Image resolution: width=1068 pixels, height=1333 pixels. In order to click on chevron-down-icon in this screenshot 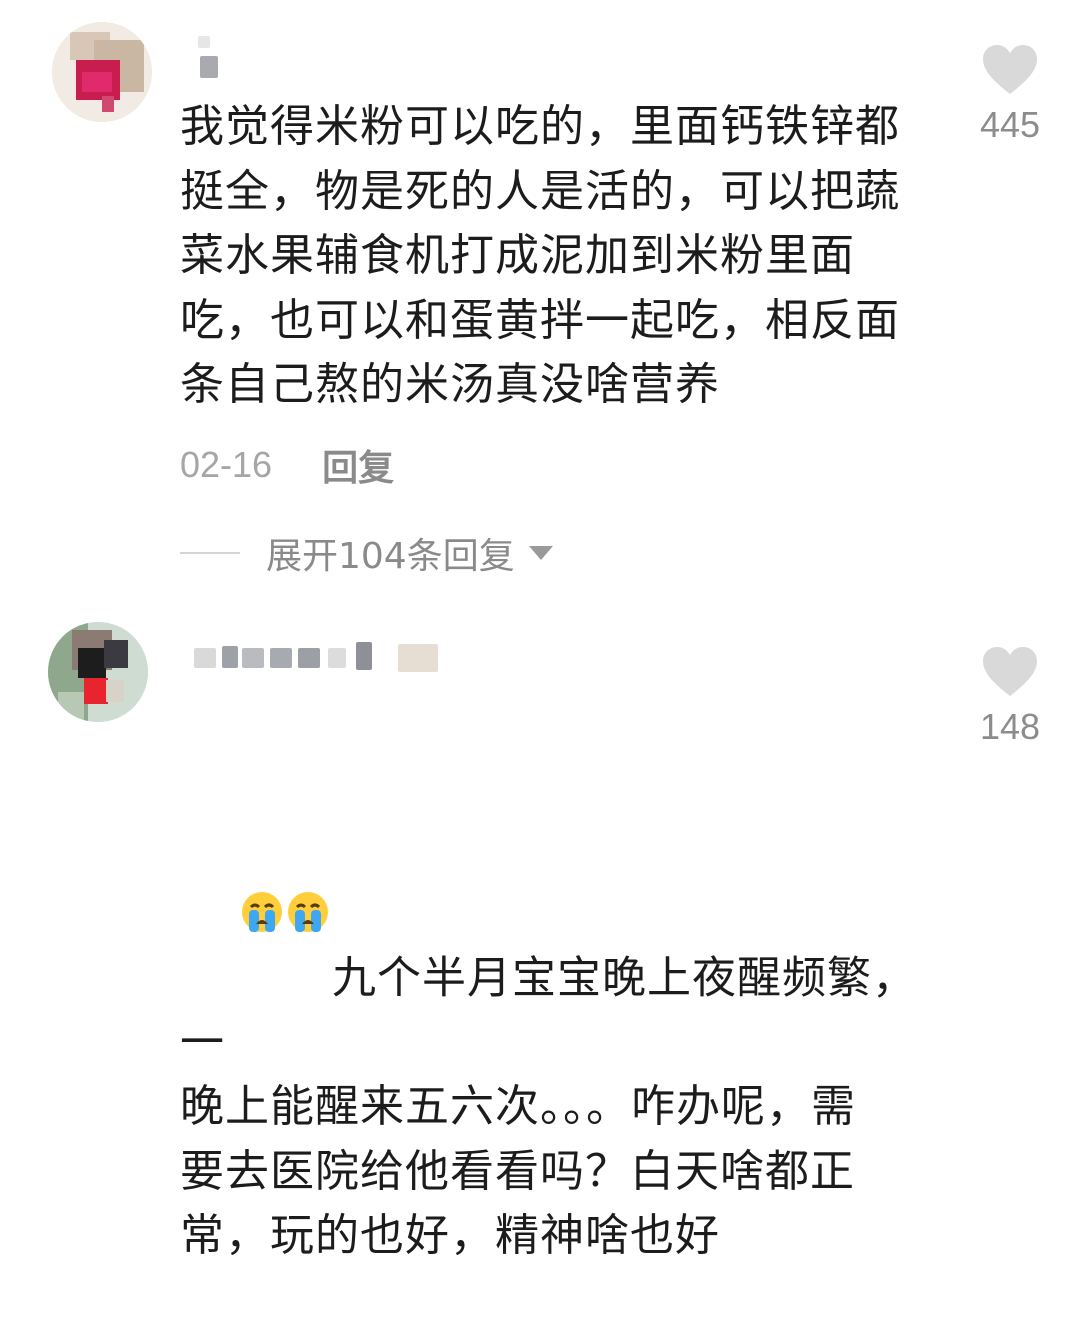, I will do `click(540, 553)`.